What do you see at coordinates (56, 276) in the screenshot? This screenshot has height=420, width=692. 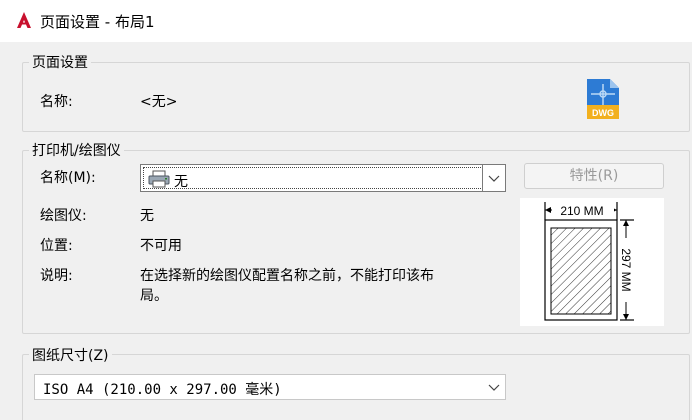 I see `description-label: 说明:` at bounding box center [56, 276].